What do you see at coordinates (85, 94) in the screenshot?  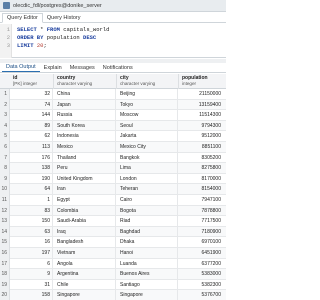 I see `cell-country: China` at bounding box center [85, 94].